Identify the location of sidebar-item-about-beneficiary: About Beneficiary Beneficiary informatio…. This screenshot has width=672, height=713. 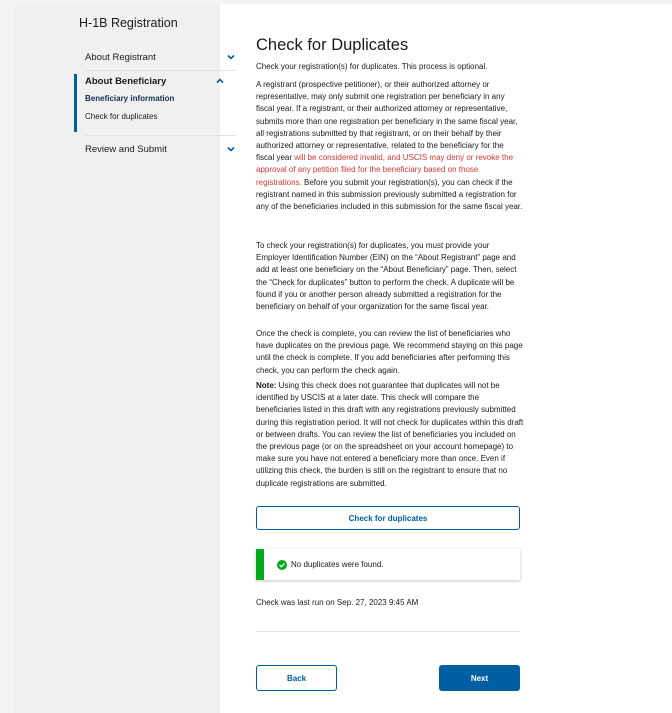
(149, 103).